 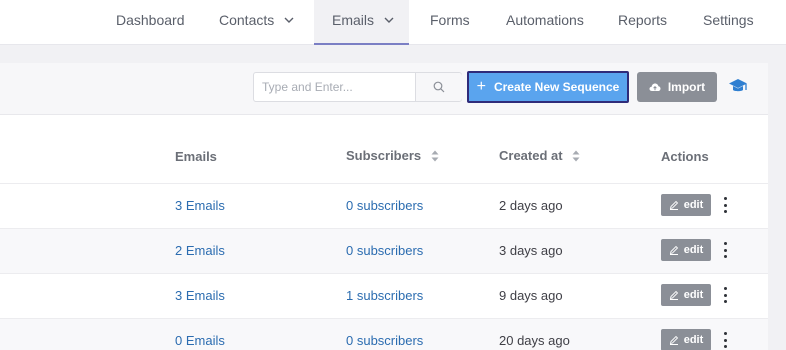 I want to click on column-header-actions-label: Actions, so click(x=685, y=156).